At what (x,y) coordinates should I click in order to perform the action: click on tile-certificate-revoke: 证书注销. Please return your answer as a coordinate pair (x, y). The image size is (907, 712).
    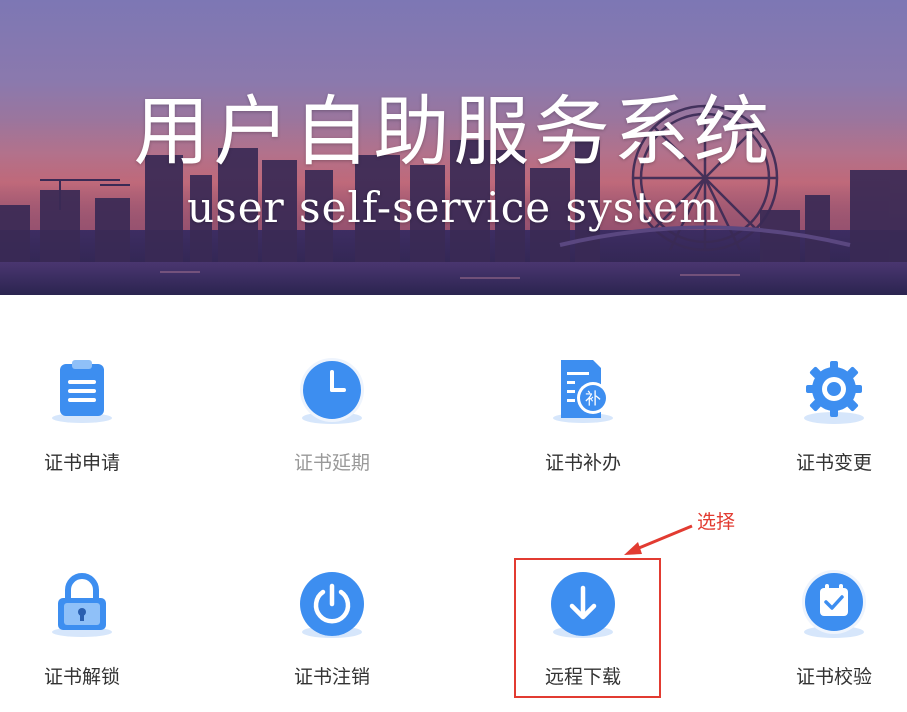
    Looking at the image, I should click on (332, 635).